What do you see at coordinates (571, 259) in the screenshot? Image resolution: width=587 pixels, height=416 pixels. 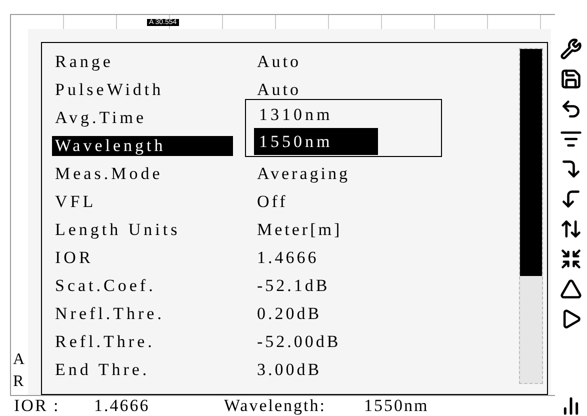 I see `shrink-icon` at bounding box center [571, 259].